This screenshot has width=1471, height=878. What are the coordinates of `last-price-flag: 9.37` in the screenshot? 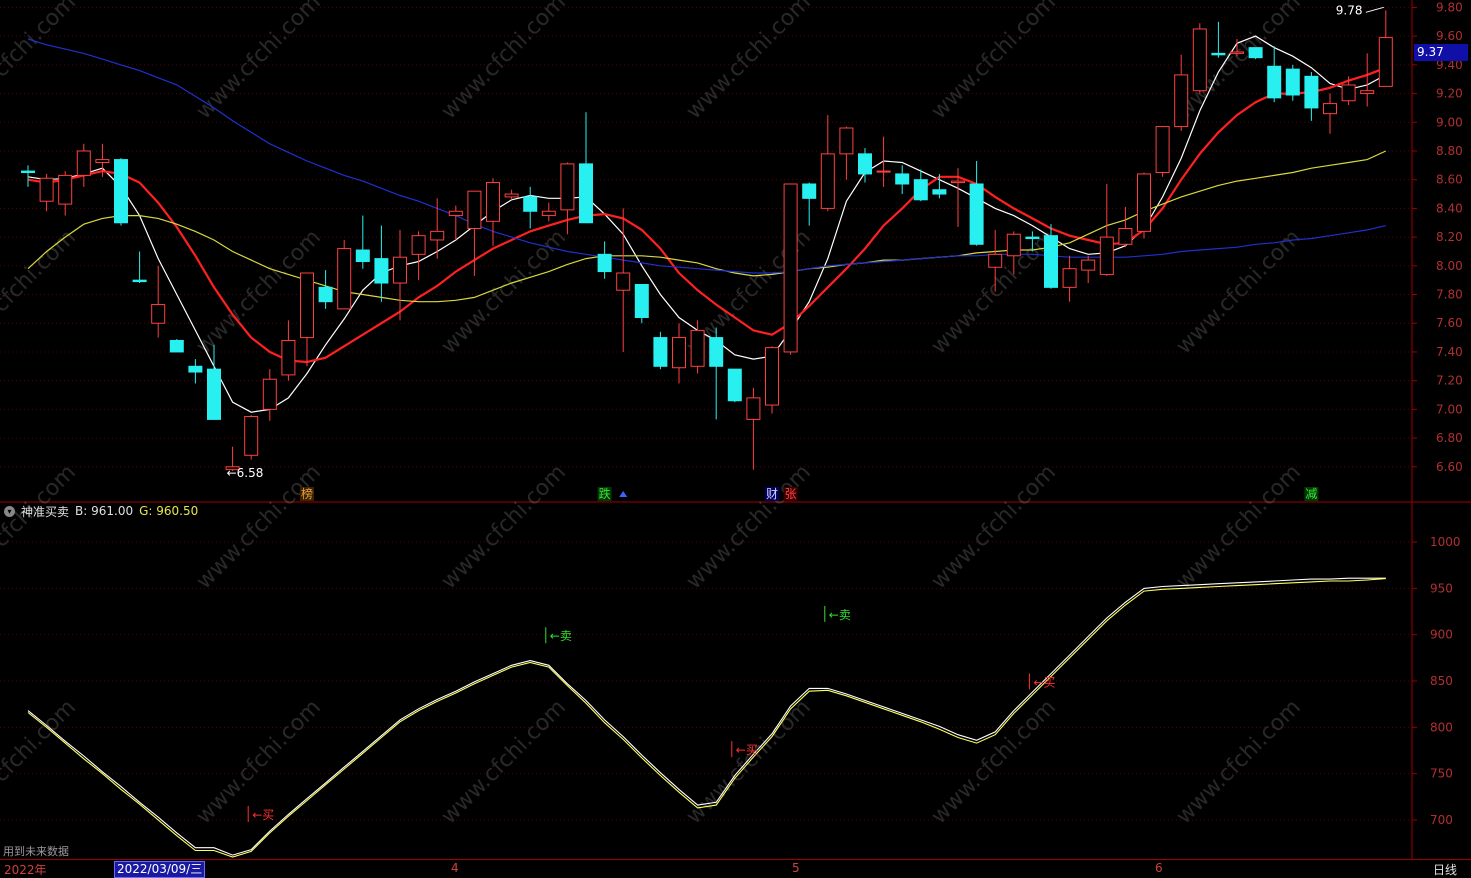 It's located at (1441, 52).